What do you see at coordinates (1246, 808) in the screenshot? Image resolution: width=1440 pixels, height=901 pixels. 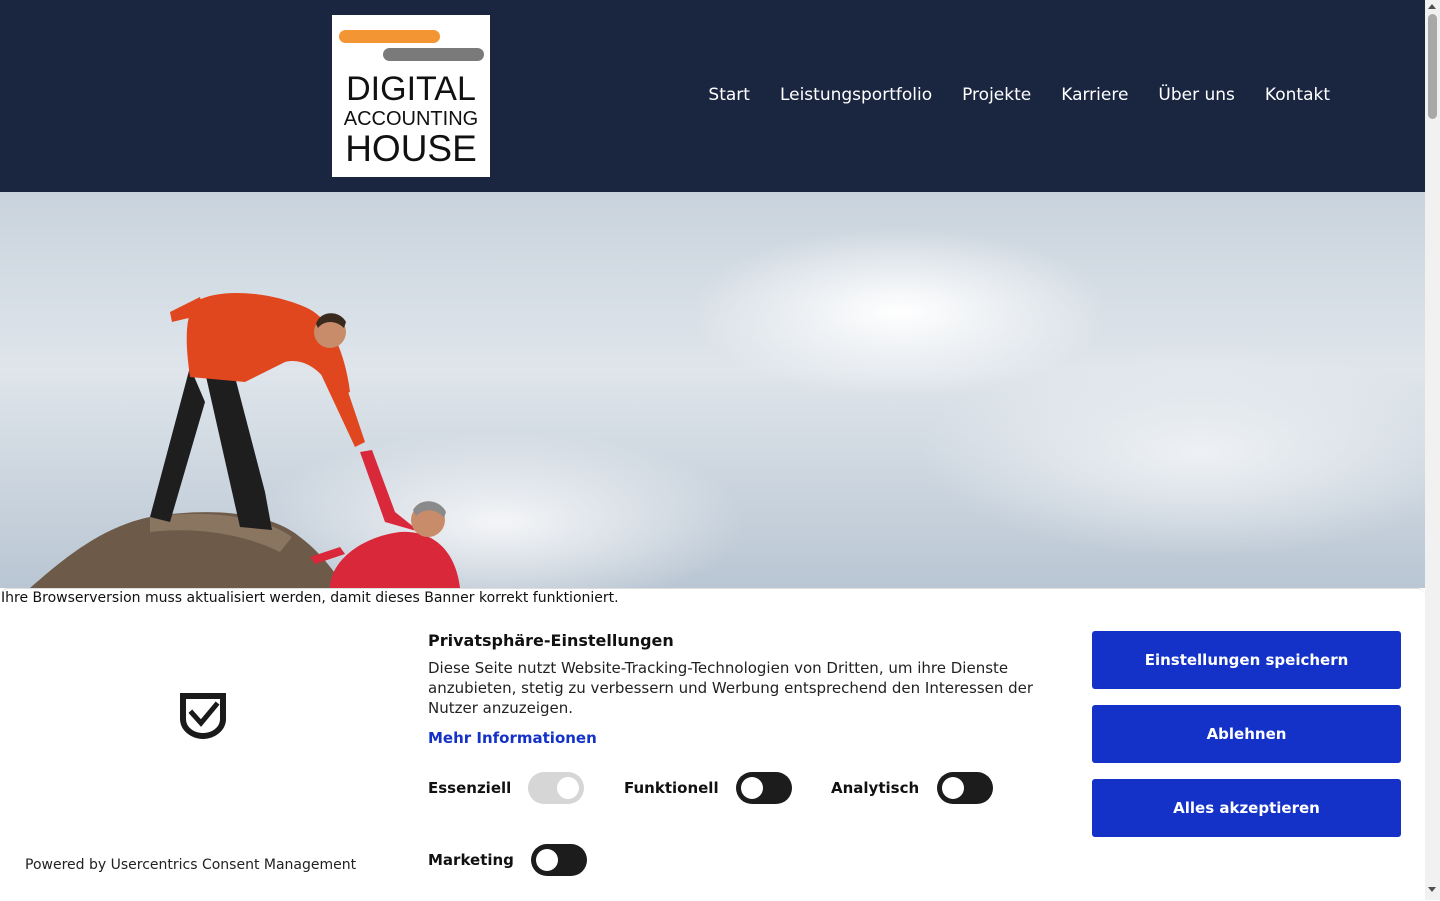 I see `accept-all-button: Alles akzeptieren` at bounding box center [1246, 808].